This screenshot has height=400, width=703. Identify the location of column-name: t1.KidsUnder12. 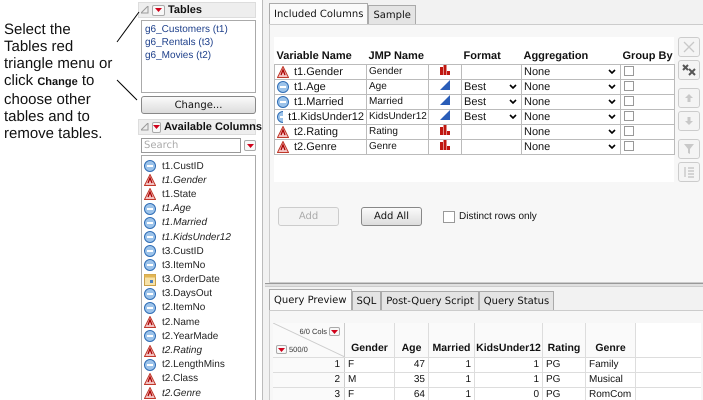
(196, 237).